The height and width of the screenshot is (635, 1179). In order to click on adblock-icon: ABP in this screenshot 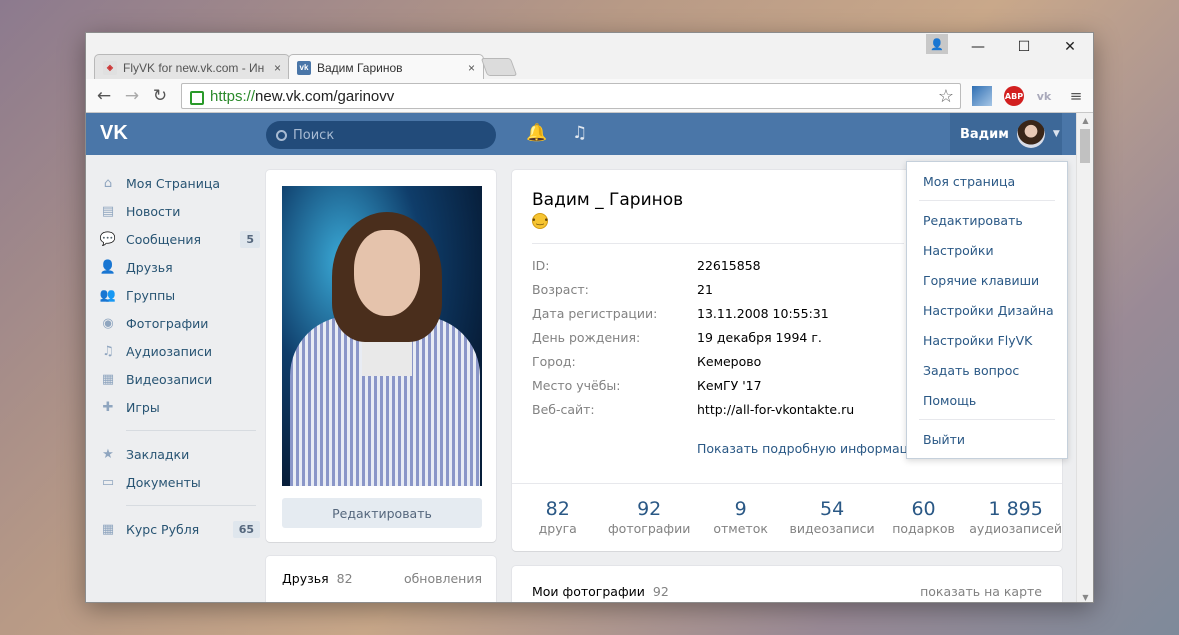, I will do `click(1014, 96)`.